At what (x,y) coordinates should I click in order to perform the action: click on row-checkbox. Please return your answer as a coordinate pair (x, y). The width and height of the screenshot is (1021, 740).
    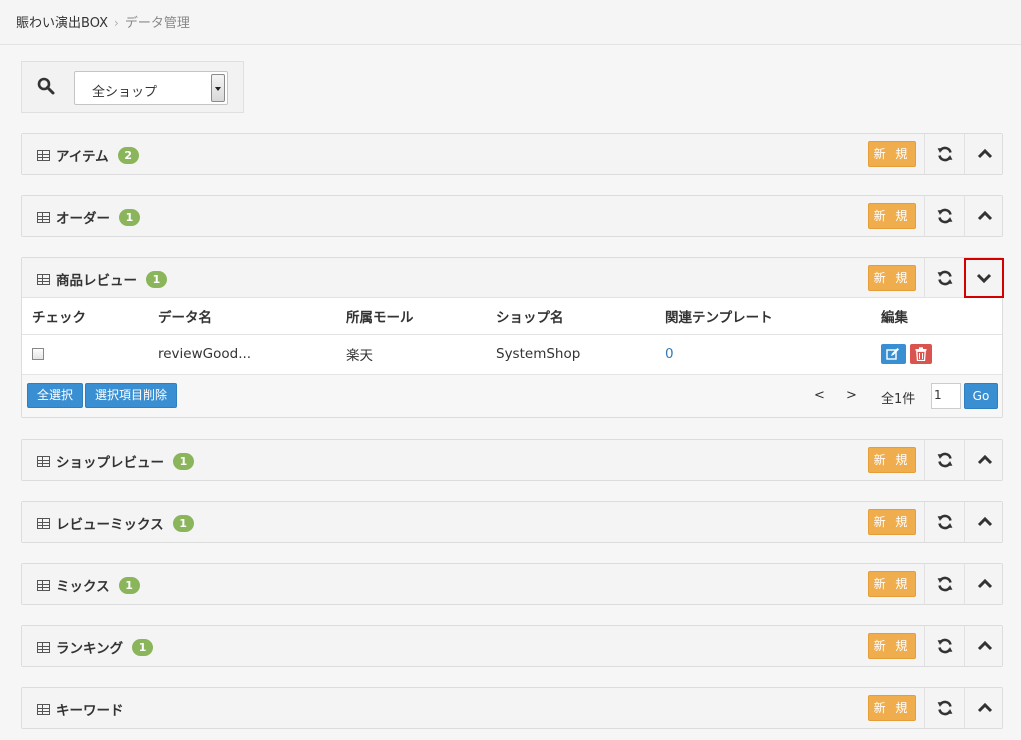
    Looking at the image, I should click on (38, 354).